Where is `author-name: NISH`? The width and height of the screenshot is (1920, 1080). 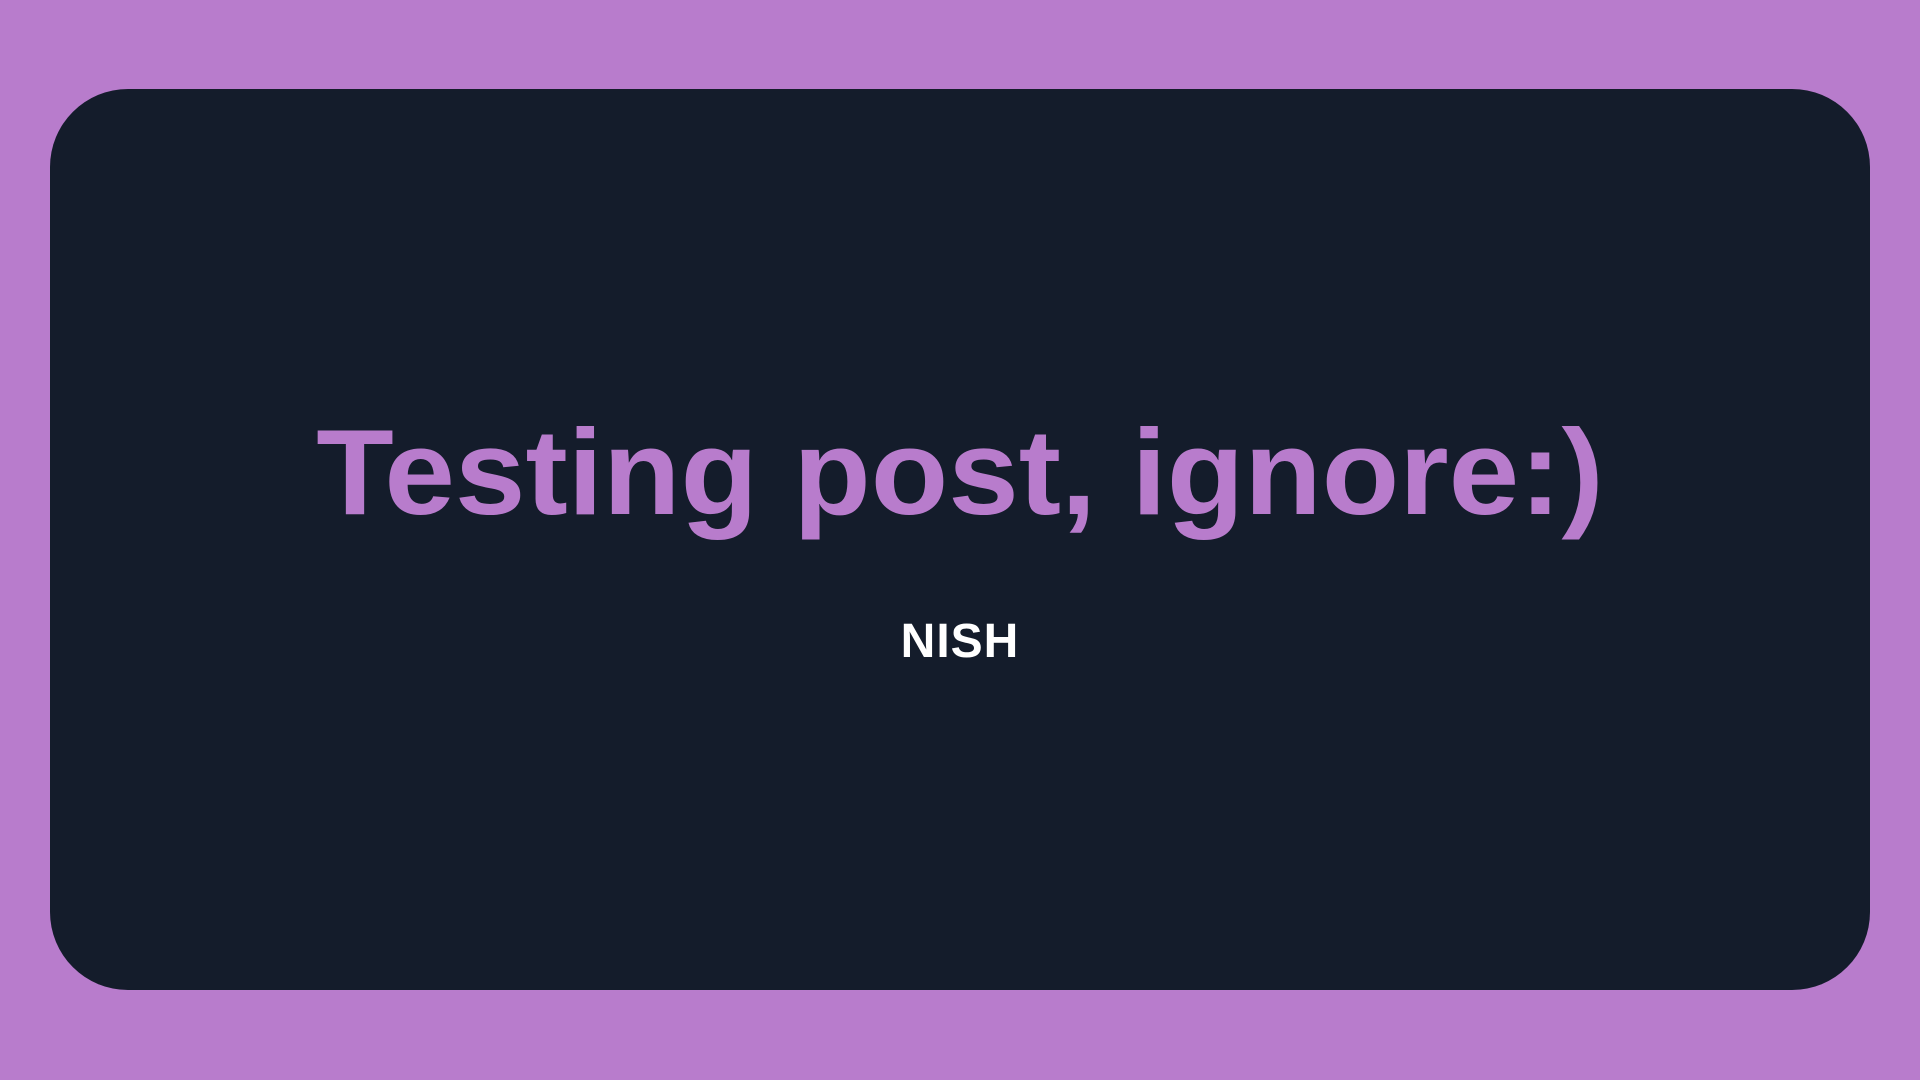 author-name: NISH is located at coordinates (960, 642).